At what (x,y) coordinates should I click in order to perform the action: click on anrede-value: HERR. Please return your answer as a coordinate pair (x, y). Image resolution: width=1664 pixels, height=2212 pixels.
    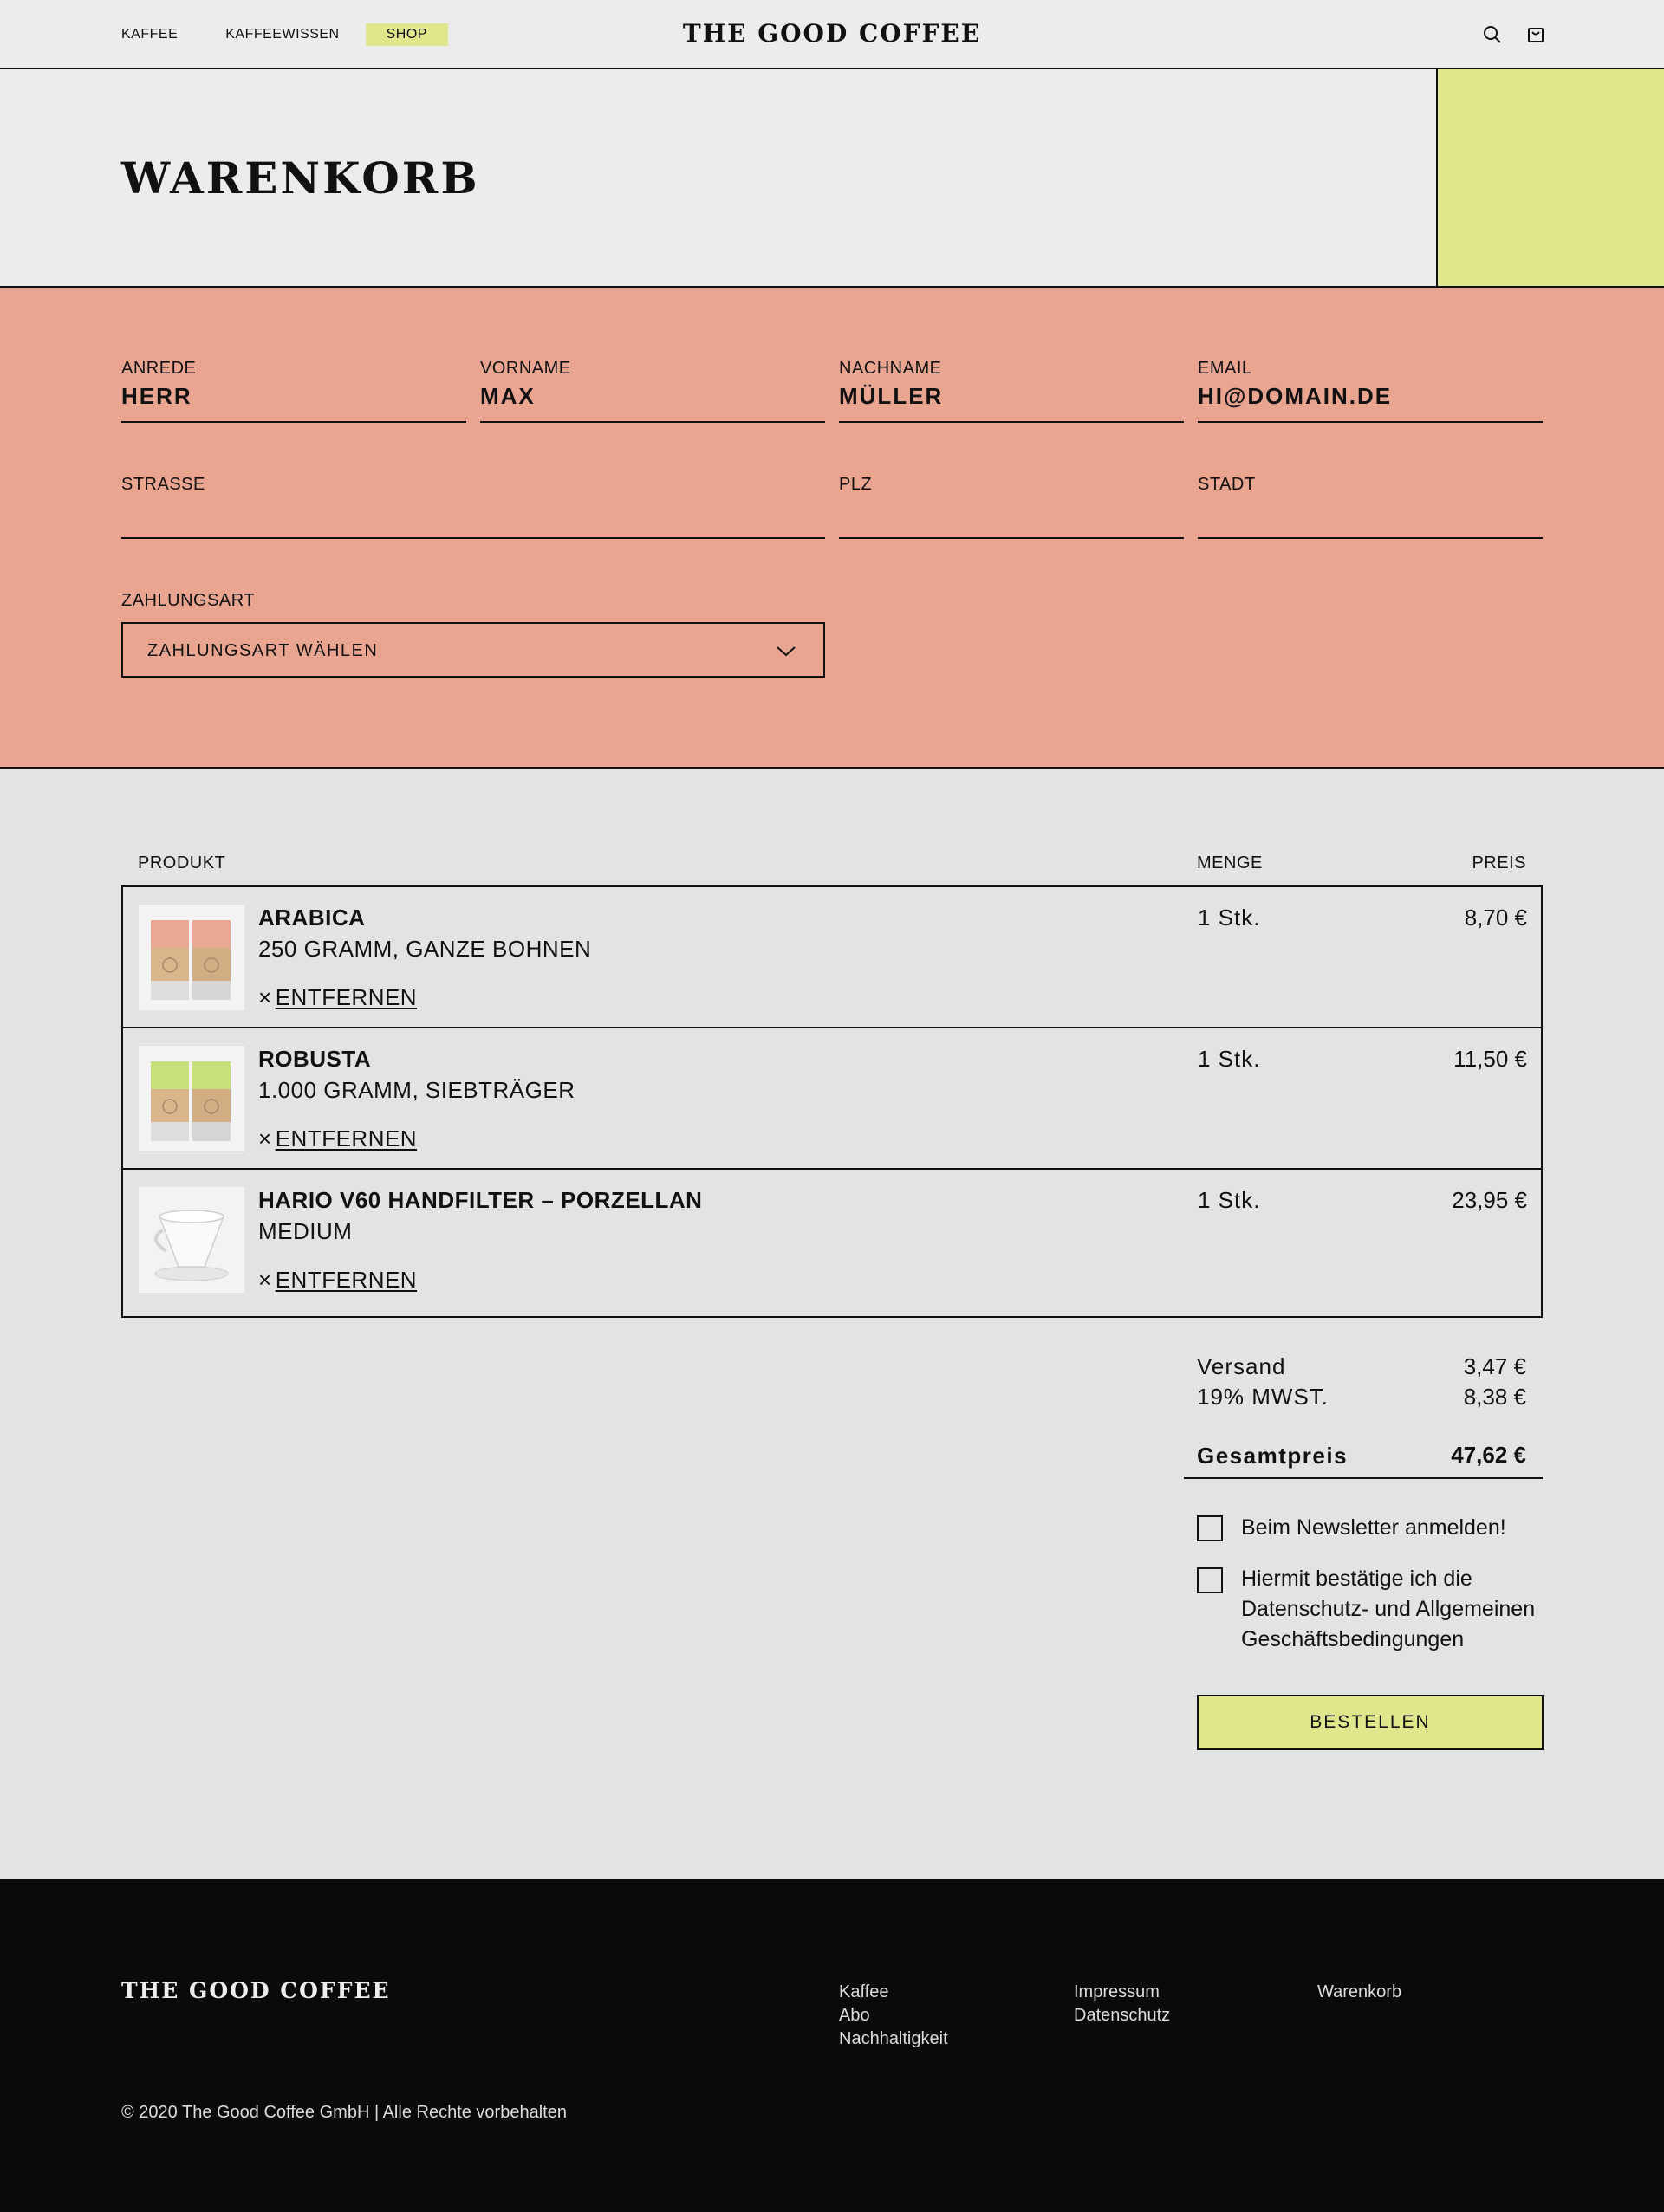
    Looking at the image, I should click on (156, 396).